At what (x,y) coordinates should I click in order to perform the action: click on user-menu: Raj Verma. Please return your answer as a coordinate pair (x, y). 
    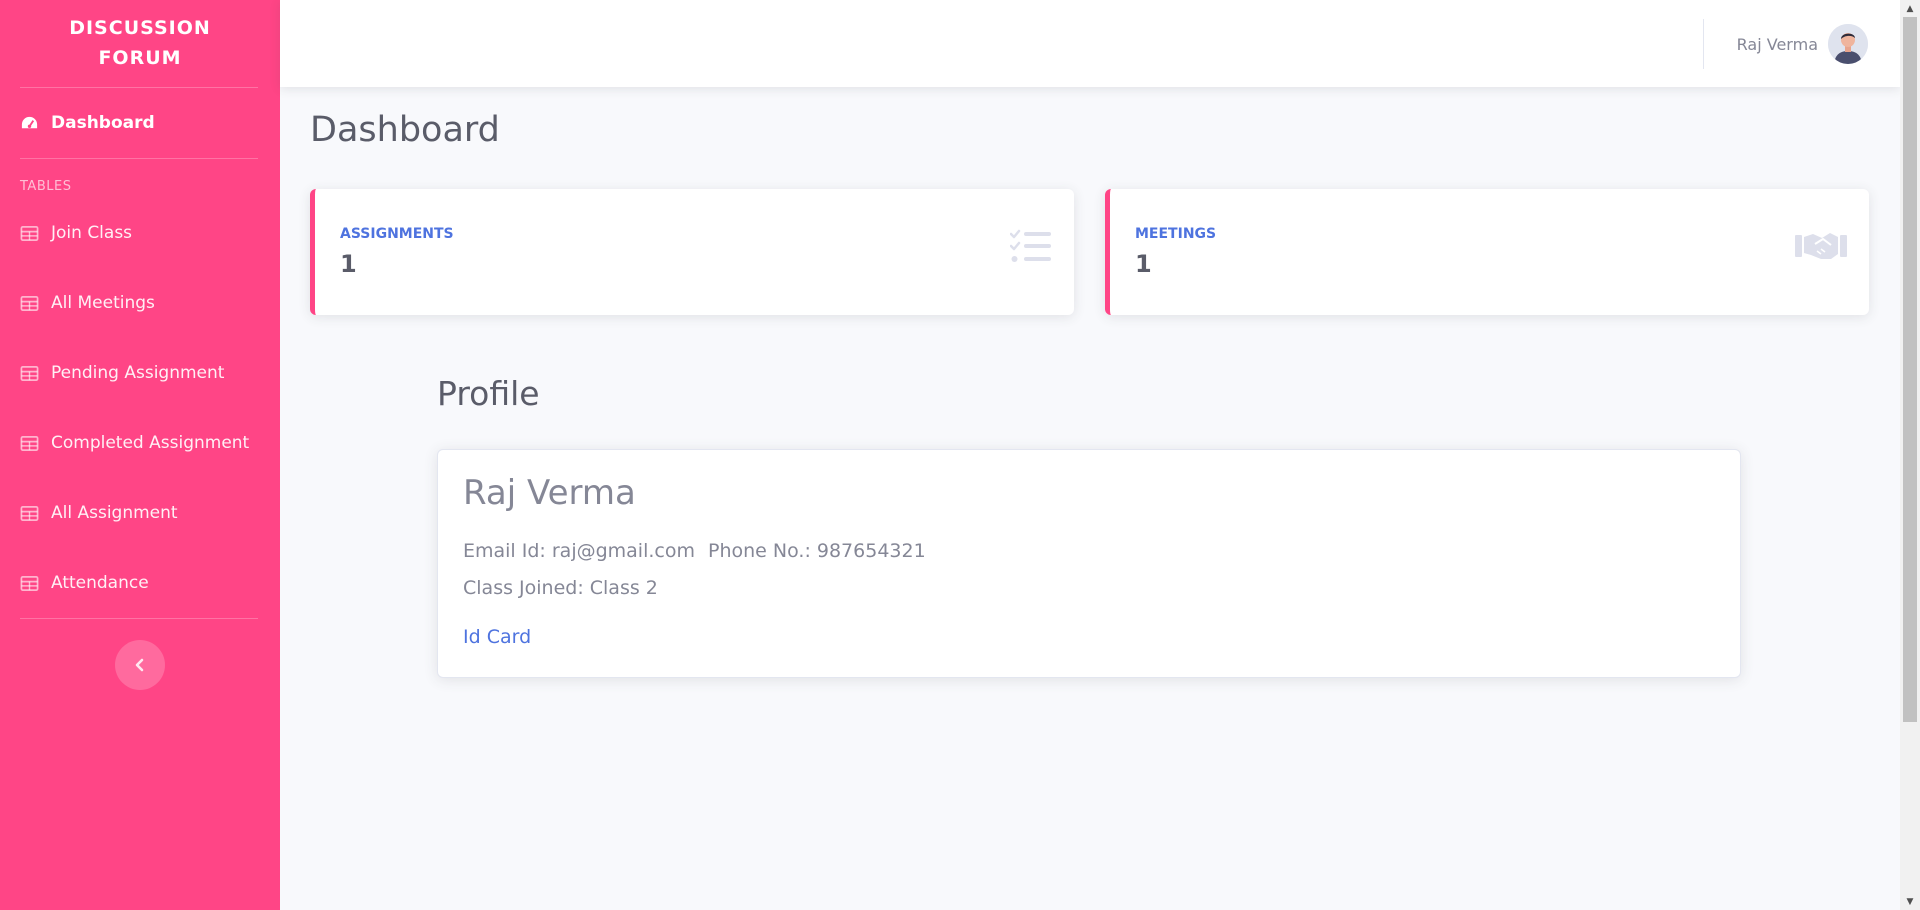
    Looking at the image, I should click on (1802, 44).